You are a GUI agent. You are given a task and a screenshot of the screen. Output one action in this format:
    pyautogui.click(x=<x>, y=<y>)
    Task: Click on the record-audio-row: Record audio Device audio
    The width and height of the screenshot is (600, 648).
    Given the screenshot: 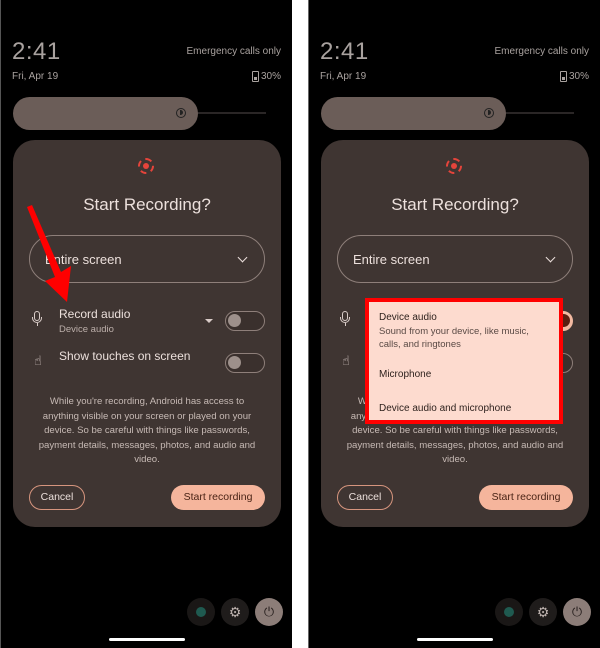 What is the action you would take?
    pyautogui.click(x=147, y=320)
    